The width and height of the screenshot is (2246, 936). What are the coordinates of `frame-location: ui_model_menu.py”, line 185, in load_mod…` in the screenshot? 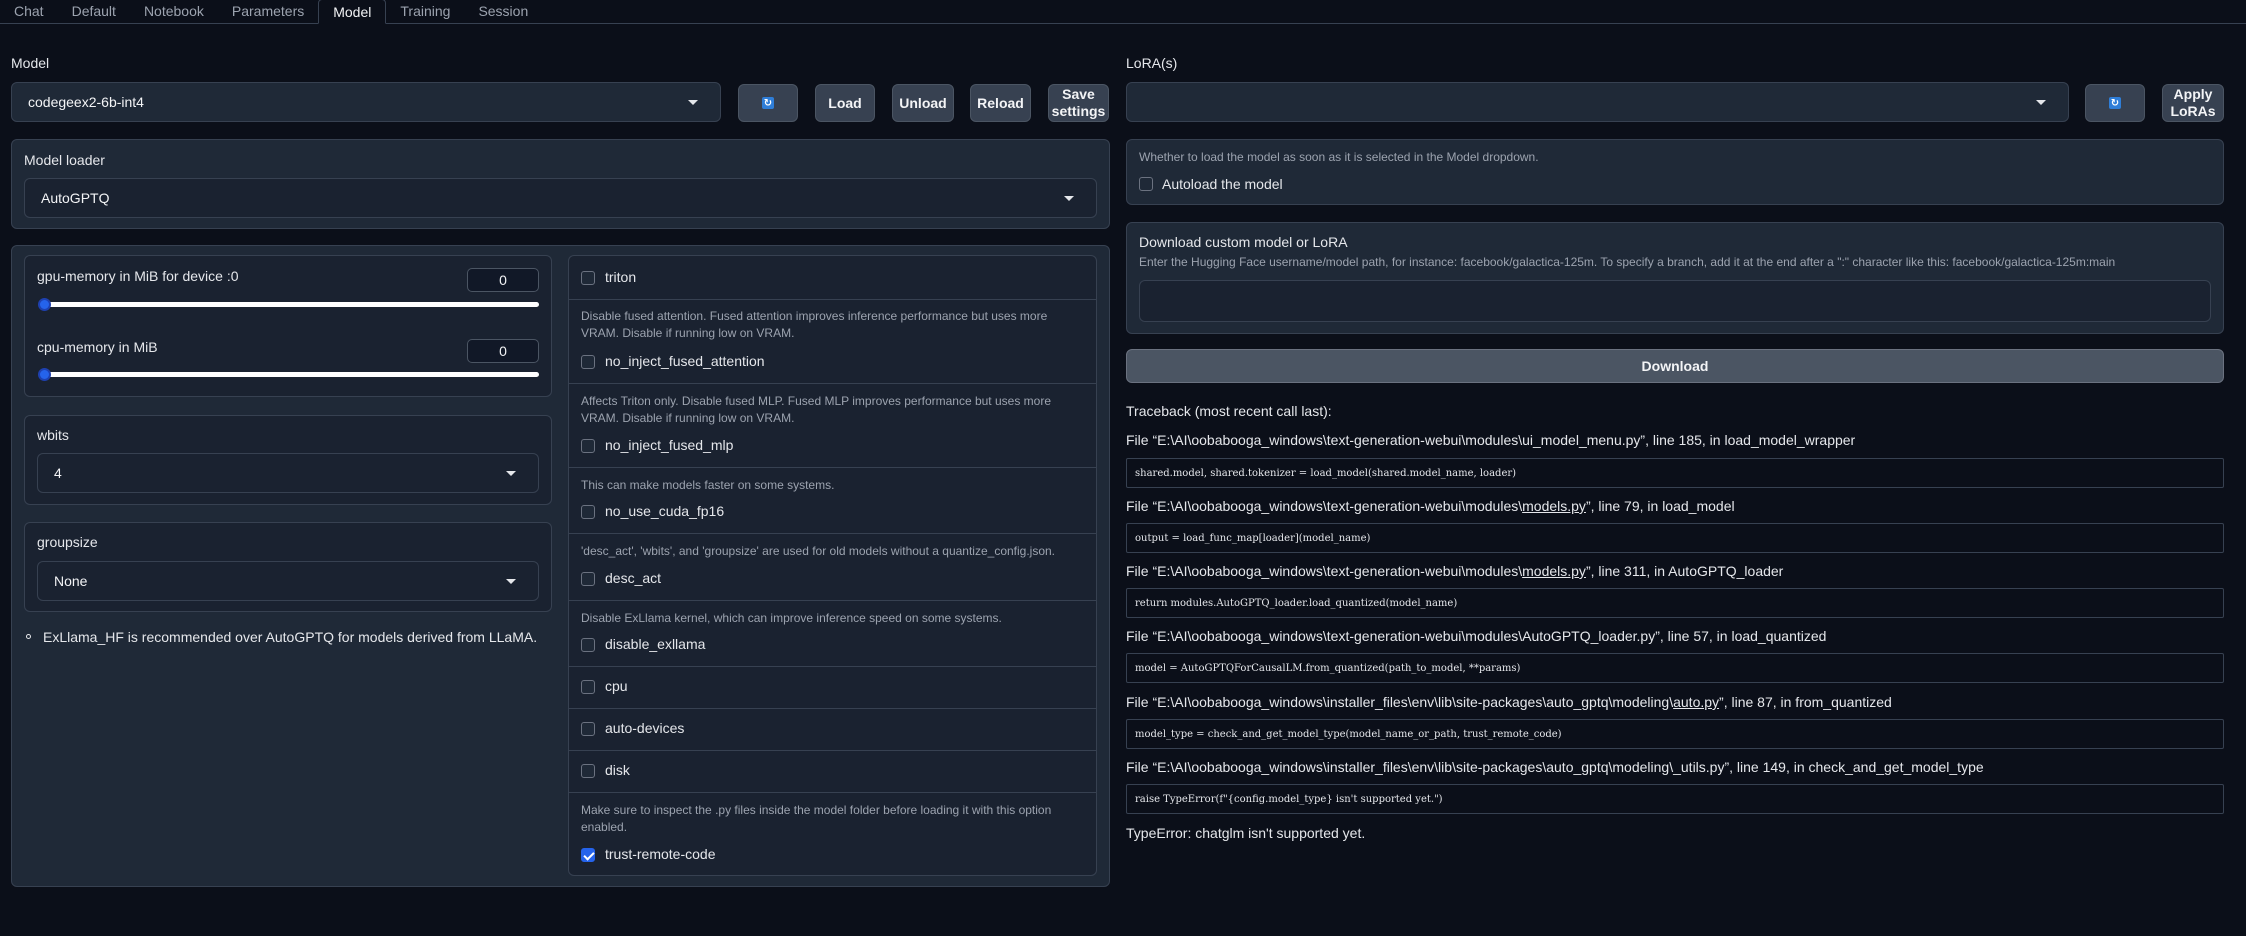 It's located at (1689, 440).